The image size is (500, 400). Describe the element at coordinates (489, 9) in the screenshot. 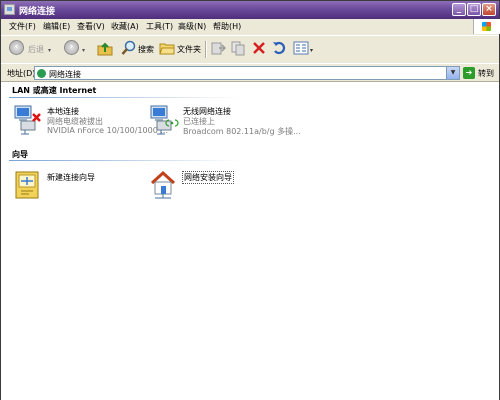

I see `close-button: ×` at that location.